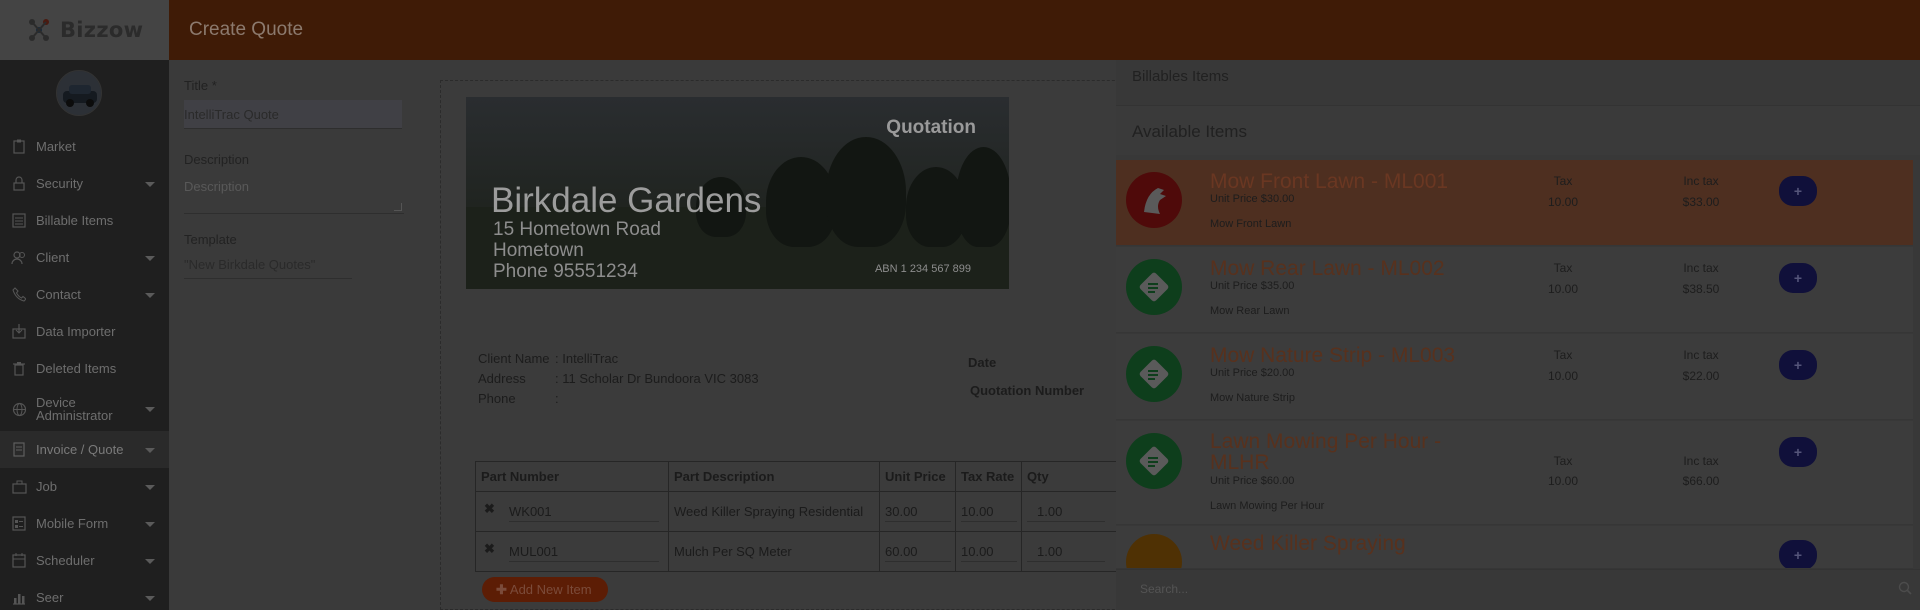  Describe the element at coordinates (774, 511) in the screenshot. I see `description-cell: Weed Killer Spraying Residential` at that location.